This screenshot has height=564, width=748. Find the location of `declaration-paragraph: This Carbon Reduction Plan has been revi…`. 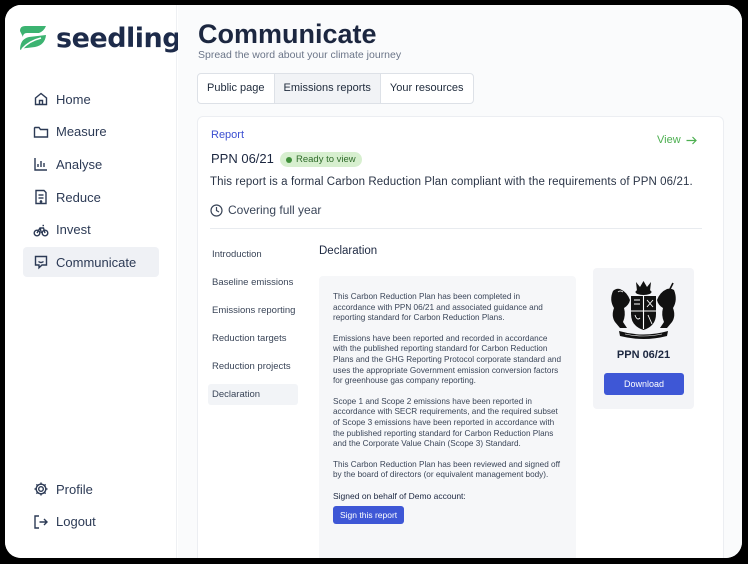

declaration-paragraph: This Carbon Reduction Plan has been revi… is located at coordinates (446, 469).